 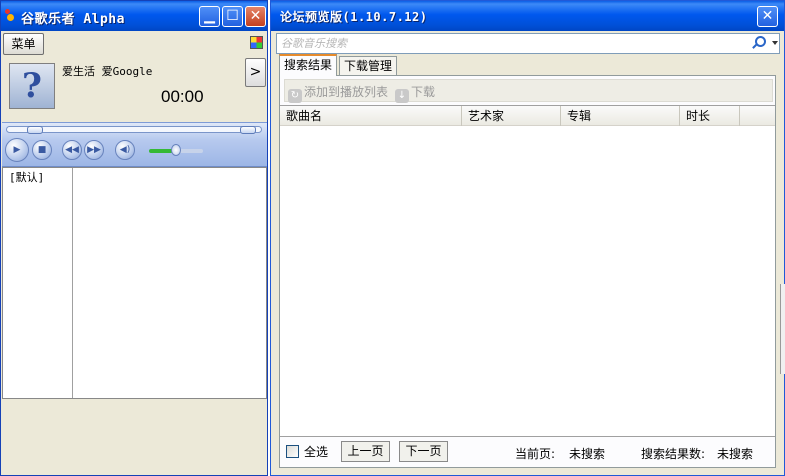 What do you see at coordinates (620, 116) in the screenshot?
I see `column-album: 专辑` at bounding box center [620, 116].